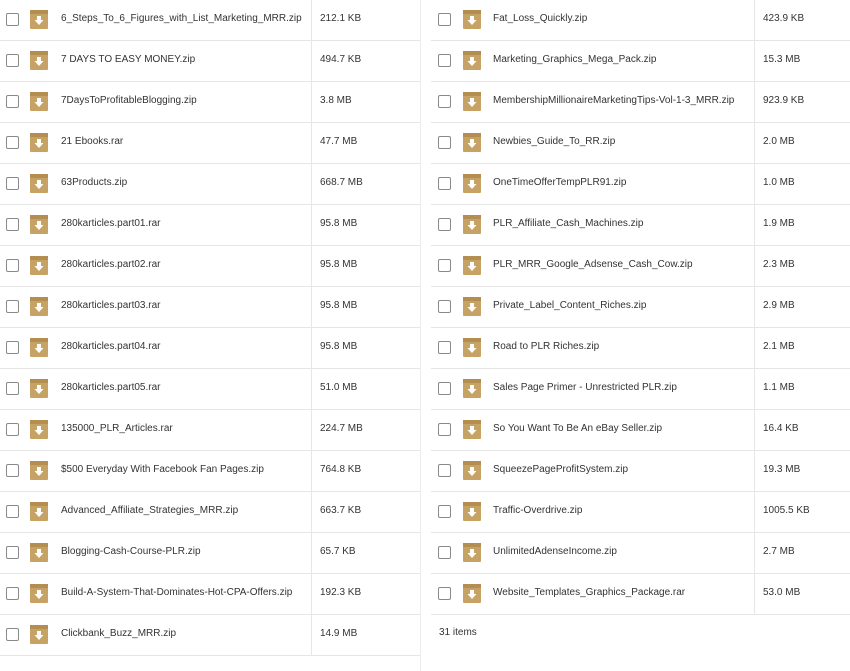 The height and width of the screenshot is (671, 850). Describe the element at coordinates (149, 510) in the screenshot. I see `file-name: Advanced_Affiliate_Strategies_MRR.zip` at that location.